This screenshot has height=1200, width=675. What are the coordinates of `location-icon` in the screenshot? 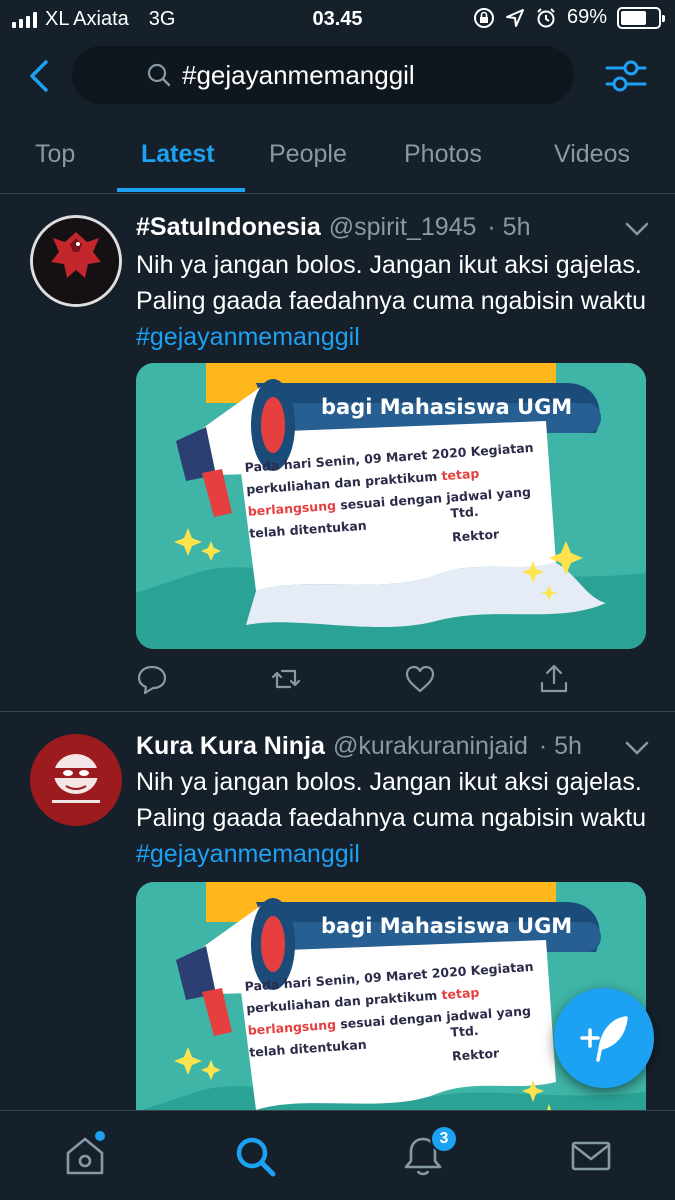 It's located at (514, 17).